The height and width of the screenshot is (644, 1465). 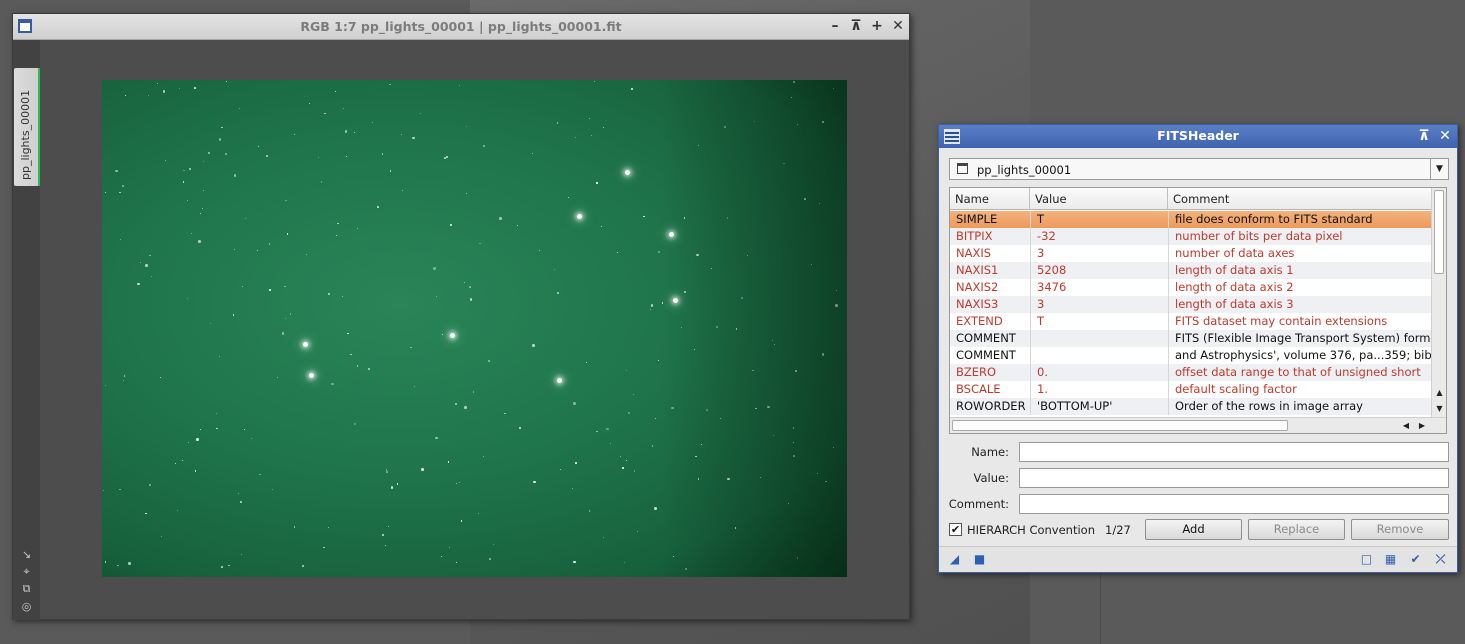 I want to click on horizontal-scroll-thumb, so click(x=1120, y=425).